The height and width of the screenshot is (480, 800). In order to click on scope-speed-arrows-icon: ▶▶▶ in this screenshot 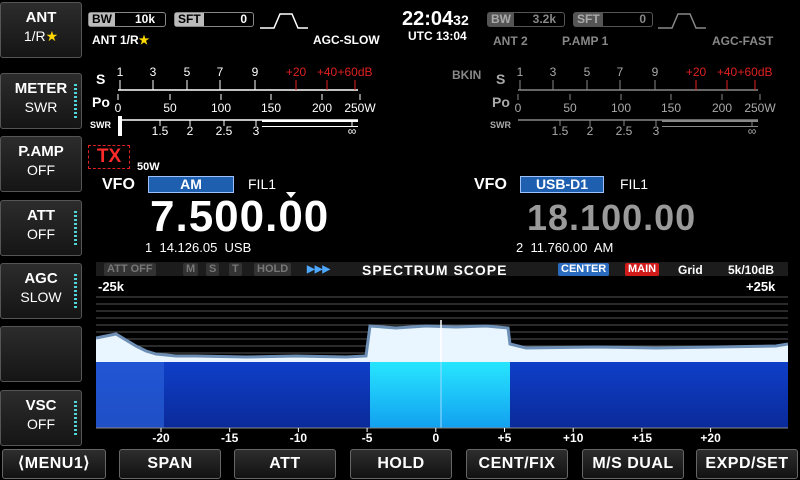, I will do `click(319, 269)`.